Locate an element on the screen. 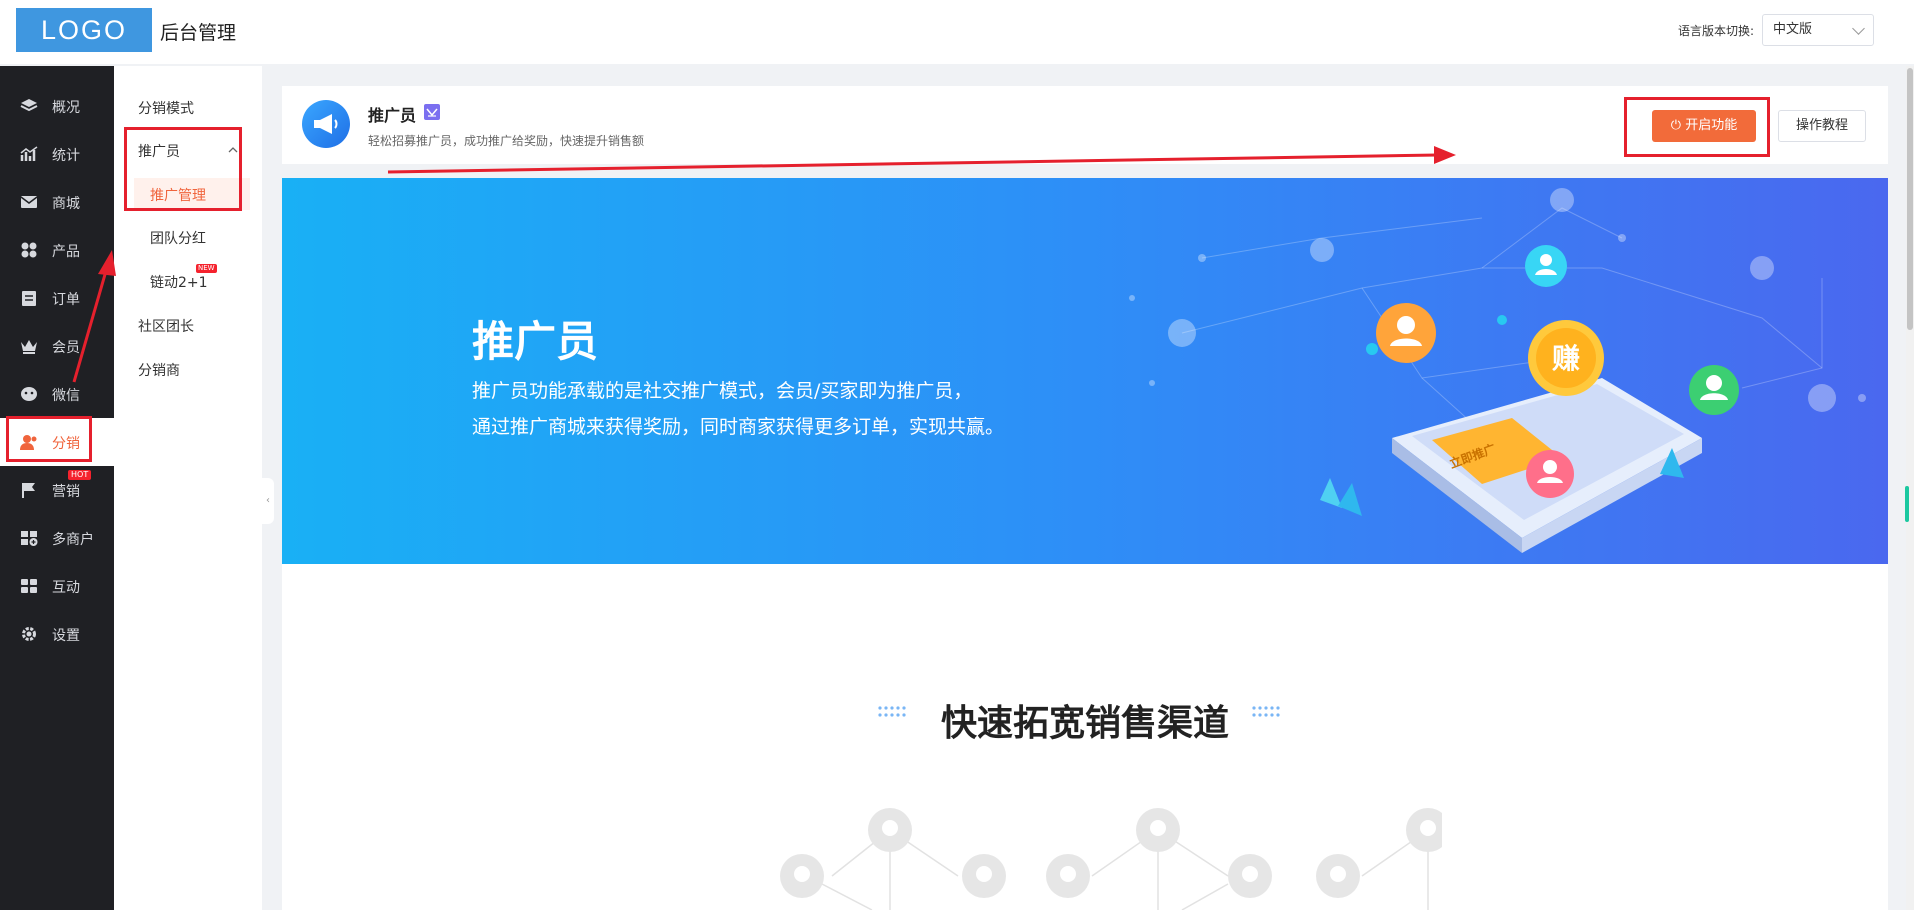 This screenshot has height=910, width=1914. scroll-indicator is located at coordinates (1907, 504).